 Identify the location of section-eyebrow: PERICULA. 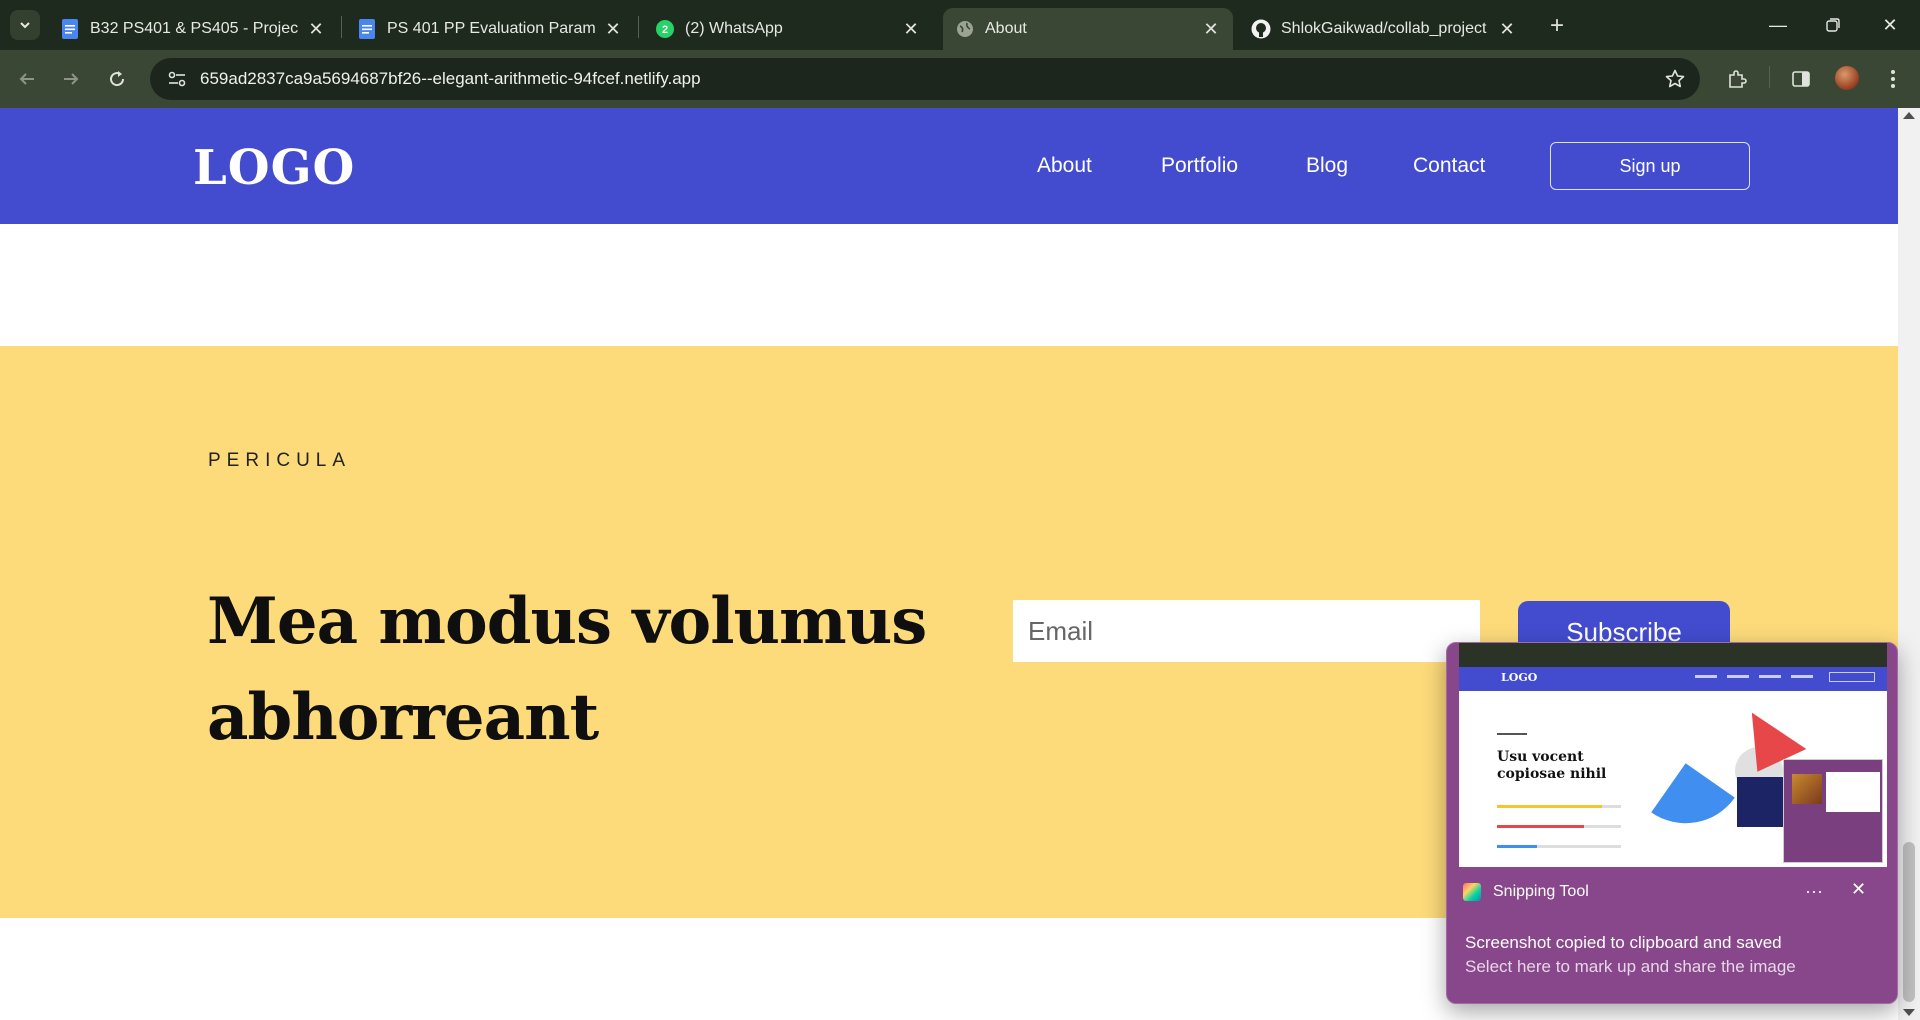
(280, 460).